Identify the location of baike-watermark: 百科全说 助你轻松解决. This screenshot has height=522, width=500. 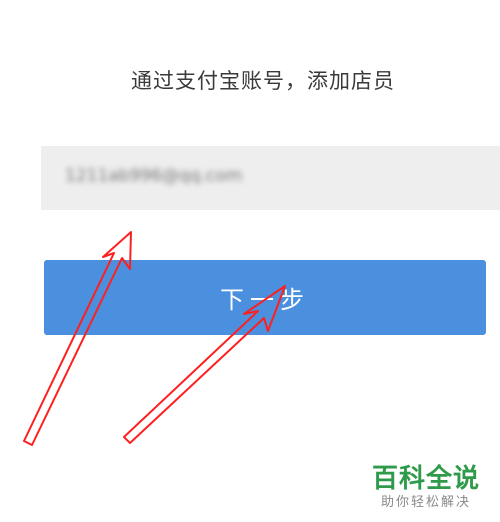
(426, 488).